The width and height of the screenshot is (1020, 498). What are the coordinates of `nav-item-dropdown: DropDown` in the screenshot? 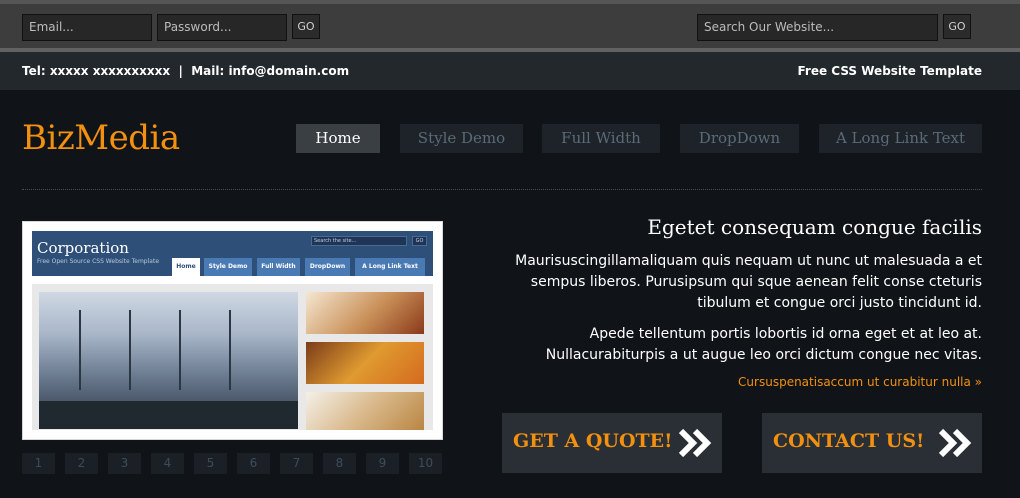 It's located at (739, 138).